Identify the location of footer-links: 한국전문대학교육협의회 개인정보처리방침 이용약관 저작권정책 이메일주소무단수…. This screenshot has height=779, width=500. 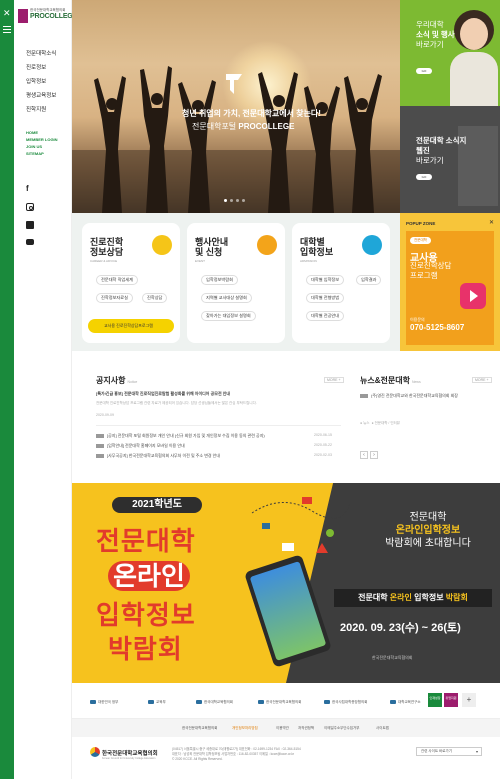
(286, 728).